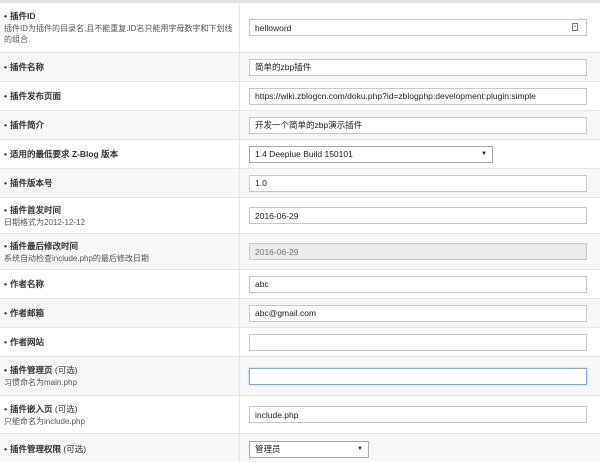 Image resolution: width=600 pixels, height=462 pixels. I want to click on label-cell: • 作者邮箱, so click(120, 313).